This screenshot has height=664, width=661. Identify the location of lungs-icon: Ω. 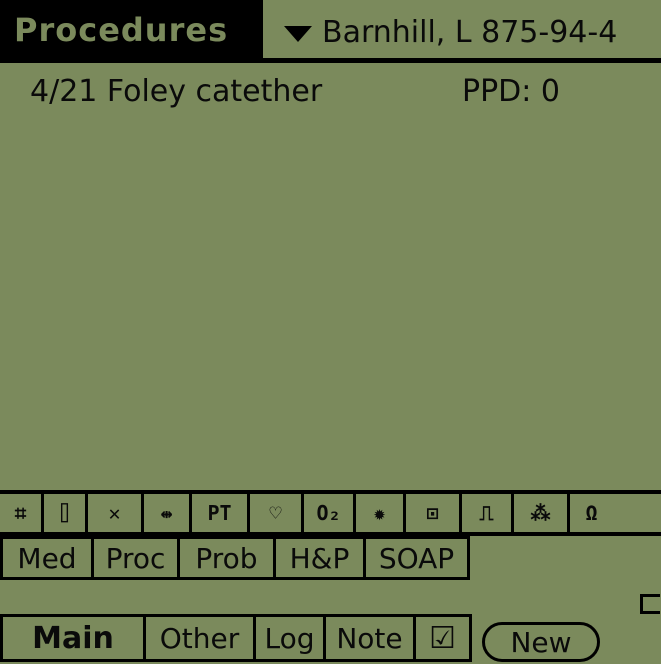
(591, 513).